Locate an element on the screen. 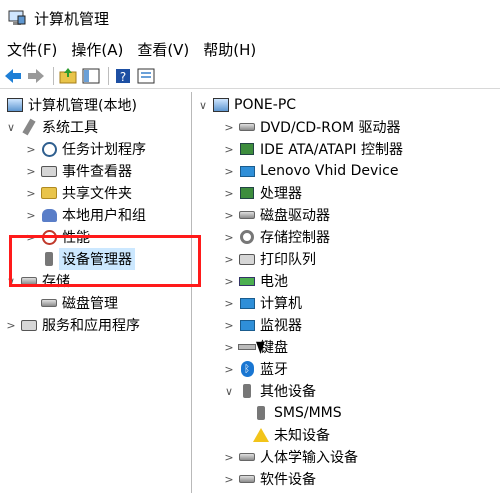  device-root: ∨ PONE-PC is located at coordinates (246, 105).